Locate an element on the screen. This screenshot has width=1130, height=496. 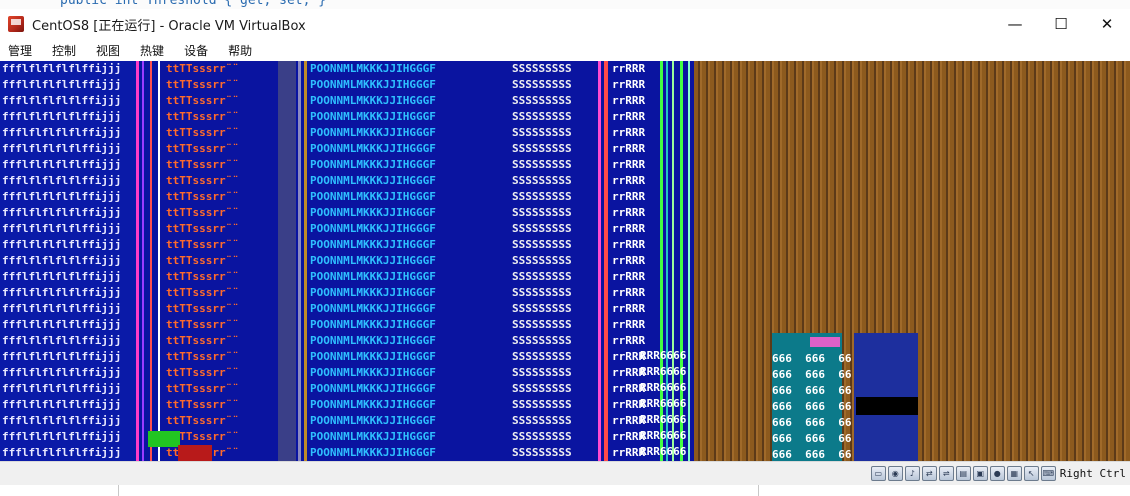
maximize-button: ☐ is located at coordinates (1061, 24).